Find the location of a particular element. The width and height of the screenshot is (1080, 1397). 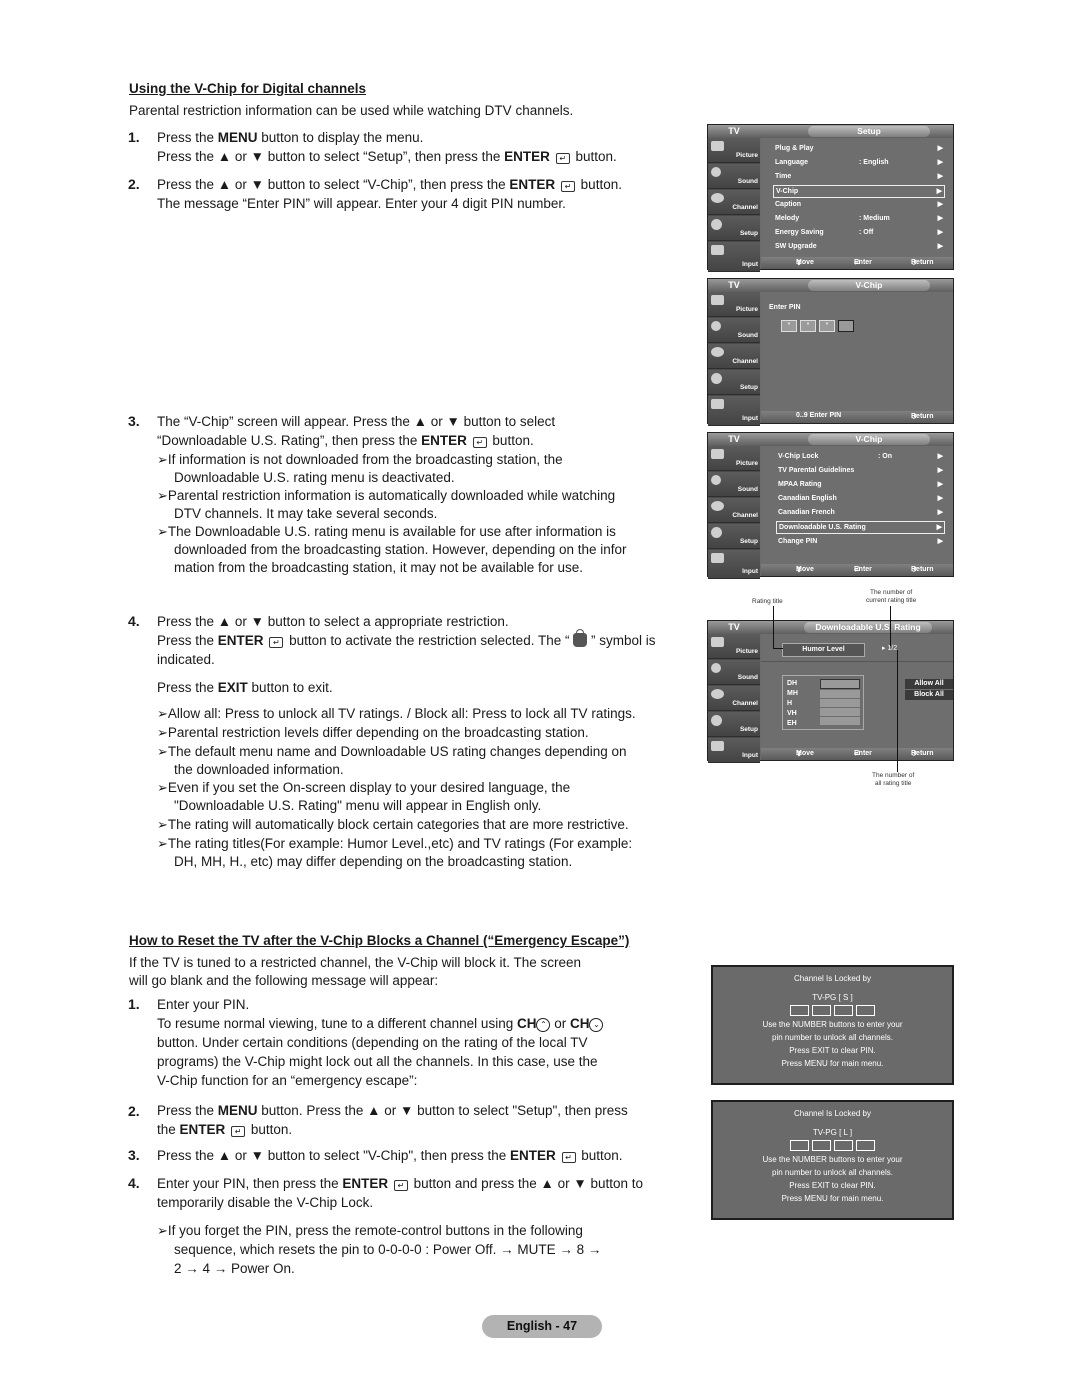

block-all-button: Block All is located at coordinates (929, 695).